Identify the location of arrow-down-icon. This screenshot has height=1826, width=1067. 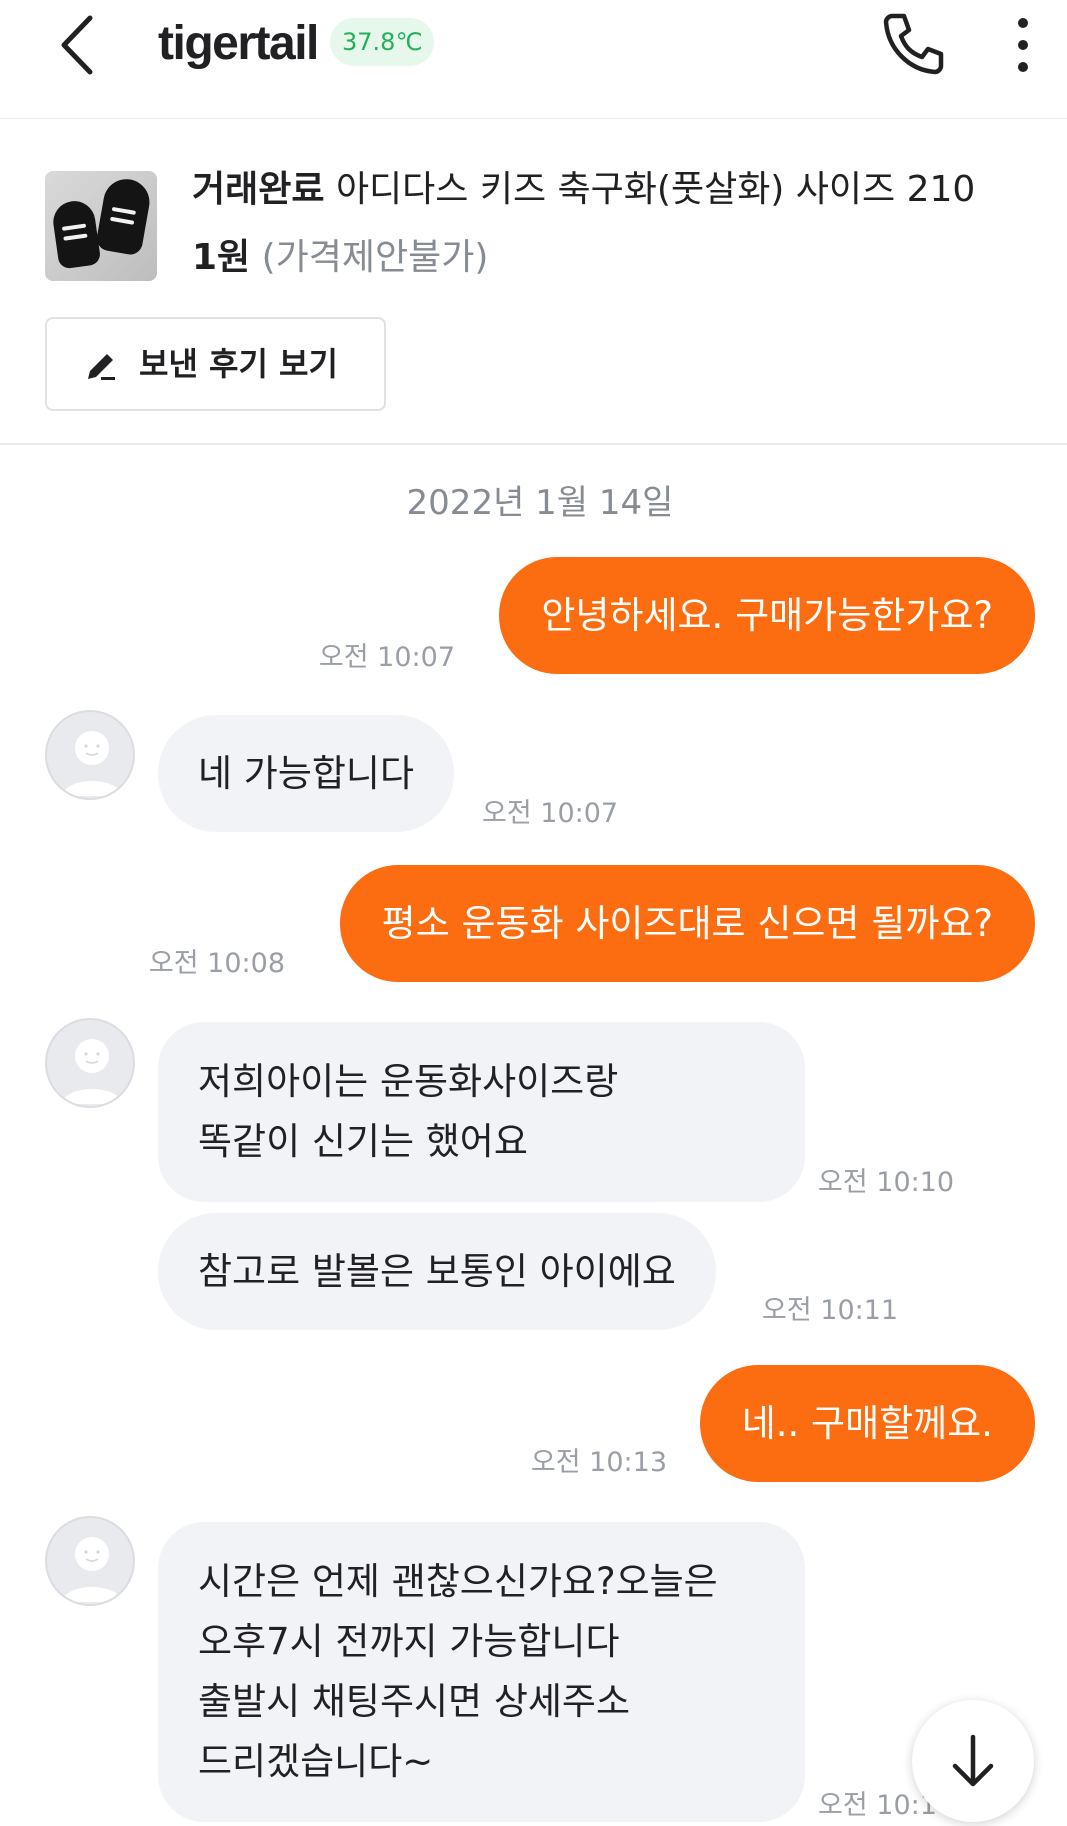
(973, 1760).